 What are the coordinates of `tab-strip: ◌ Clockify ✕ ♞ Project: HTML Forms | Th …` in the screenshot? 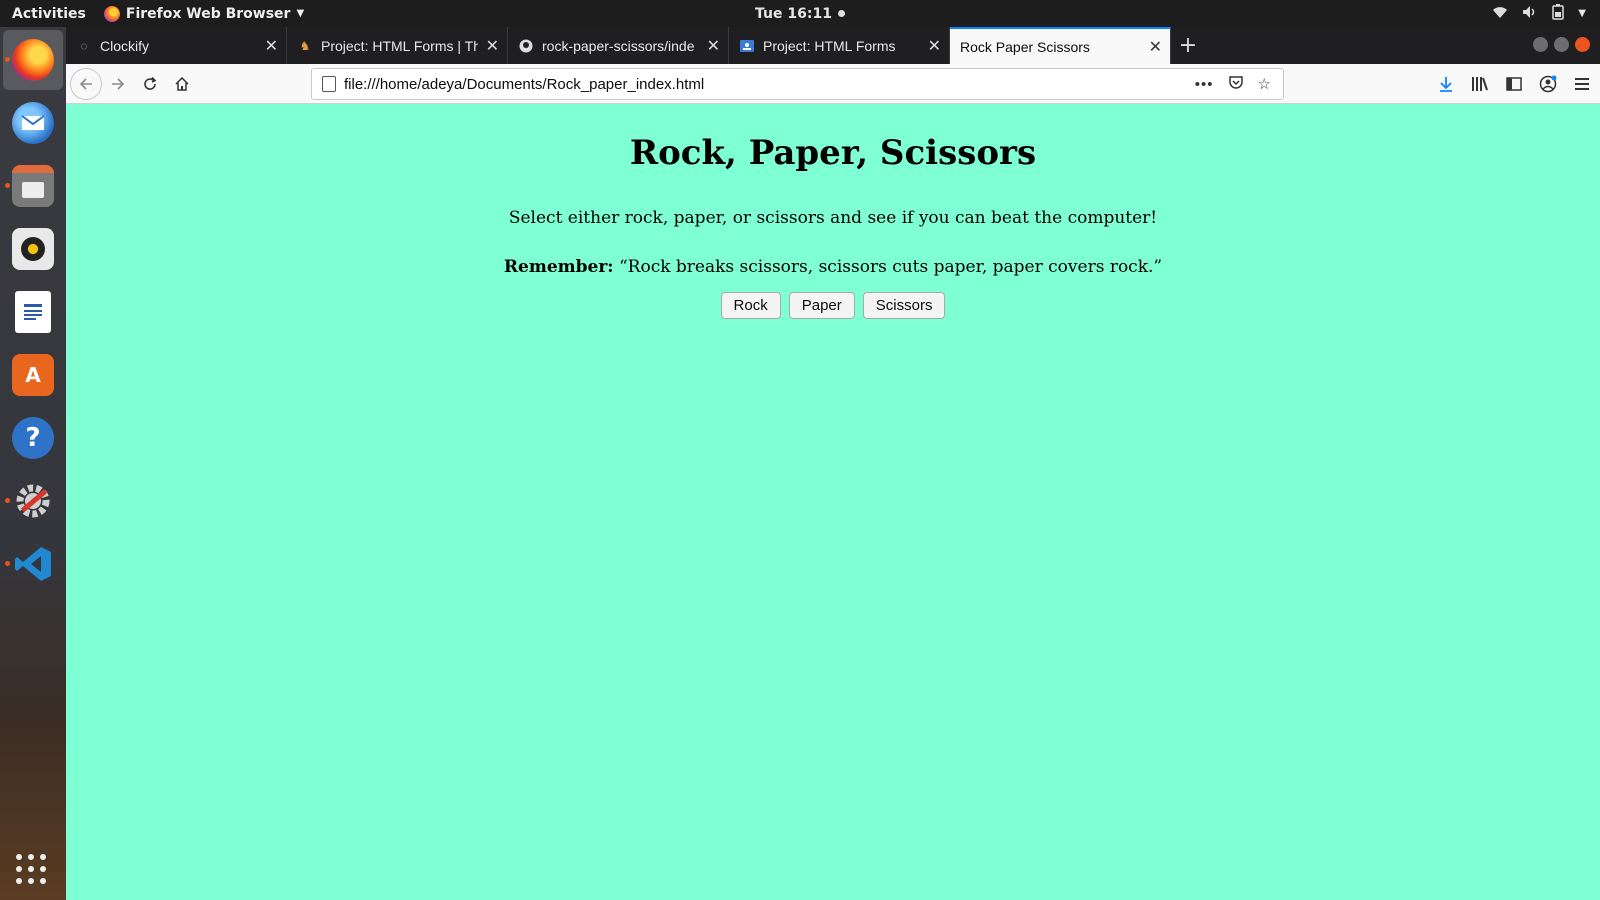 It's located at (833, 45).